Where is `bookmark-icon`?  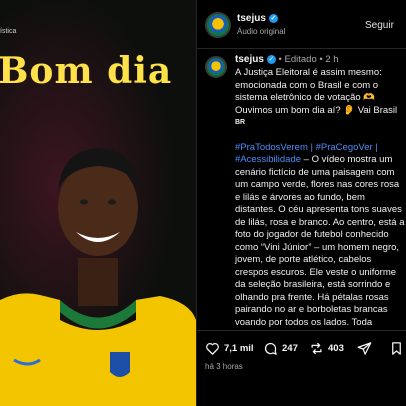
bookmark-icon is located at coordinates (396, 348).